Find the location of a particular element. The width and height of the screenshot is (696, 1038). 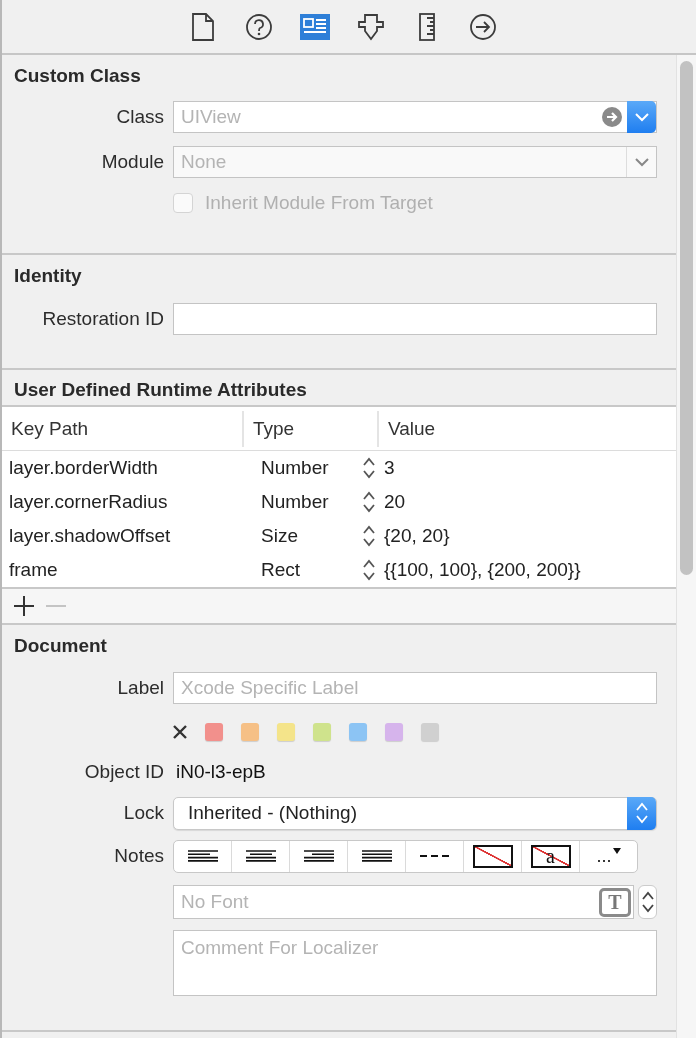

table-cell-text: 20 is located at coordinates (395, 502).